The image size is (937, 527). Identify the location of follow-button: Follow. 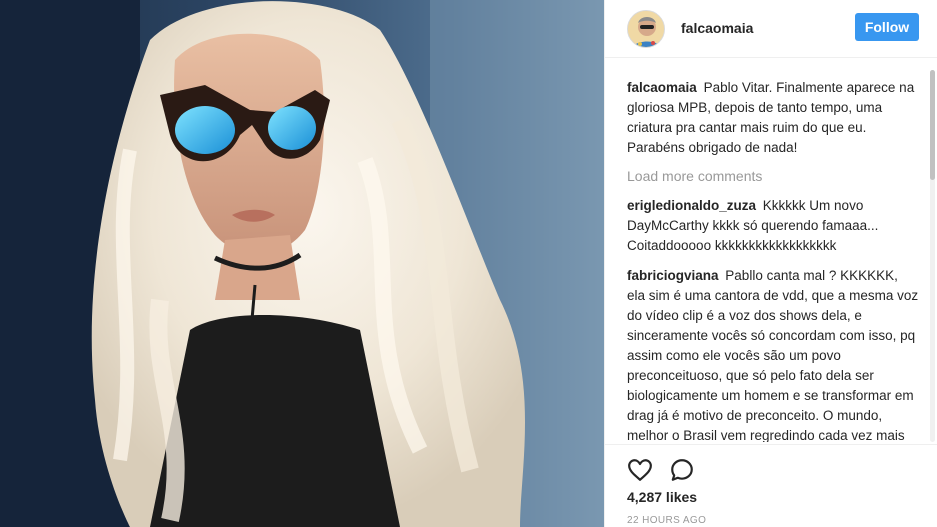
(887, 27).